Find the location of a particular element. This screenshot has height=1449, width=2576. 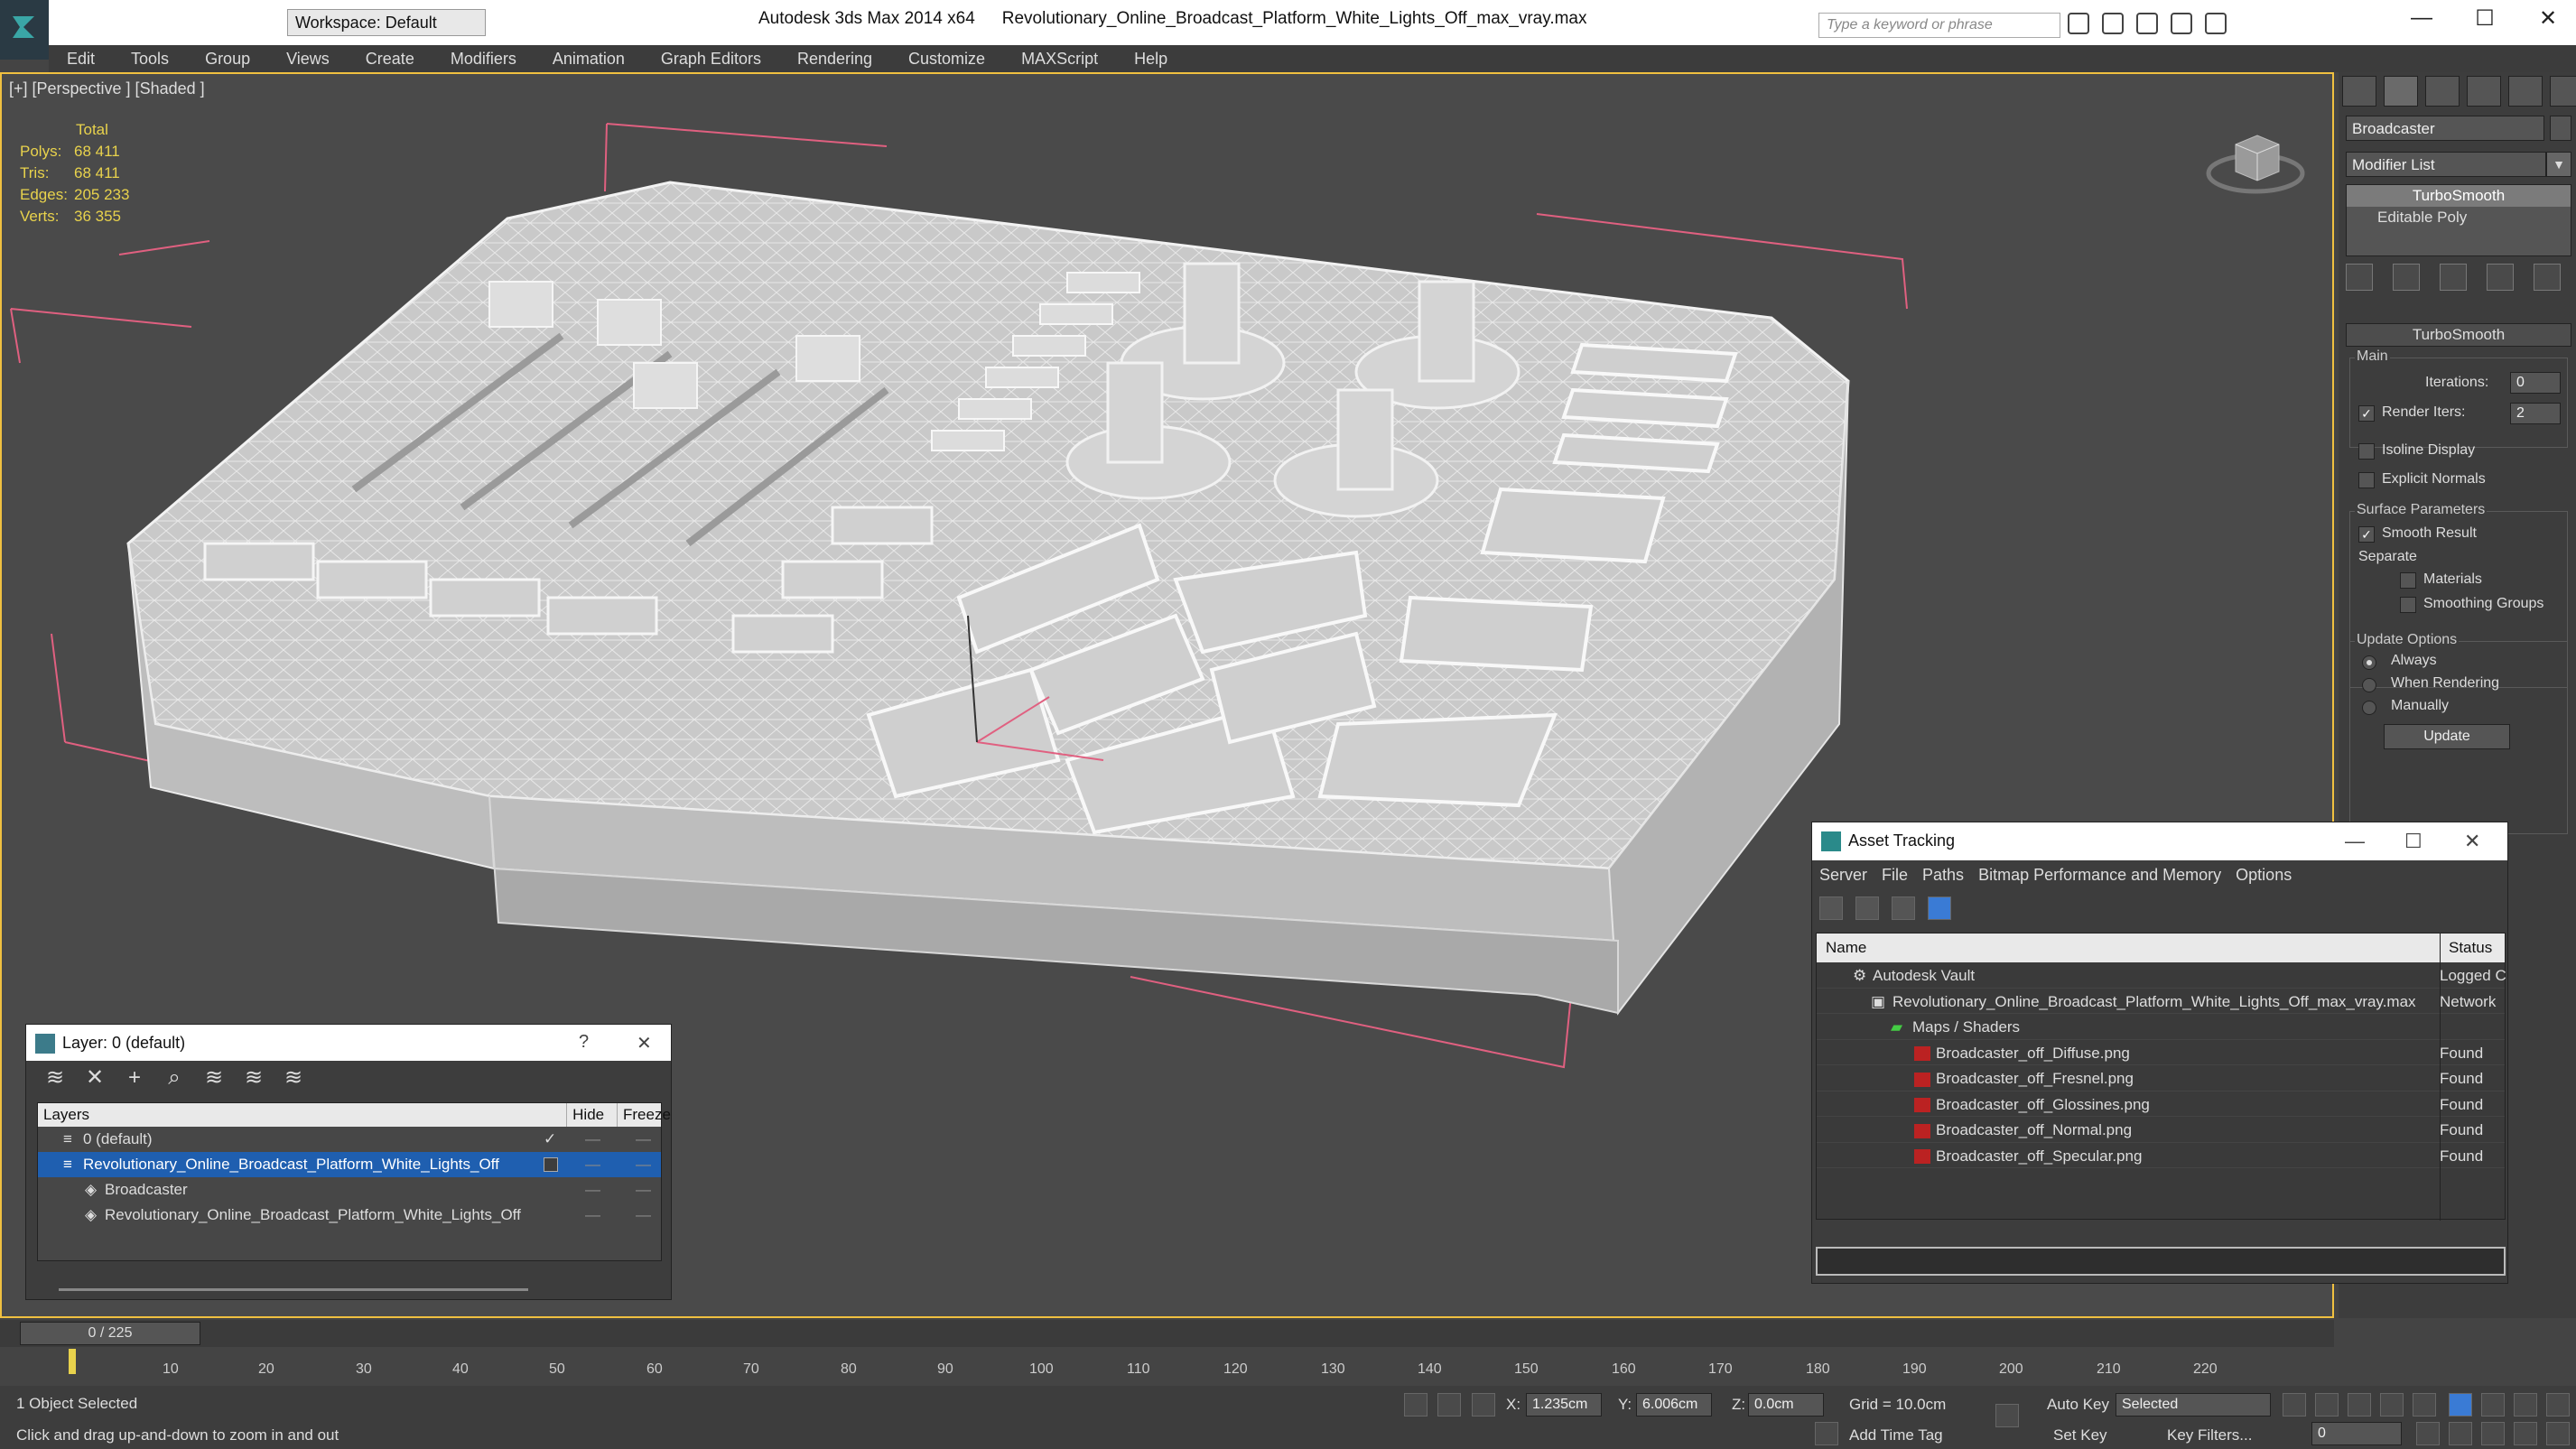

subscription-icon is located at coordinates (2113, 23).